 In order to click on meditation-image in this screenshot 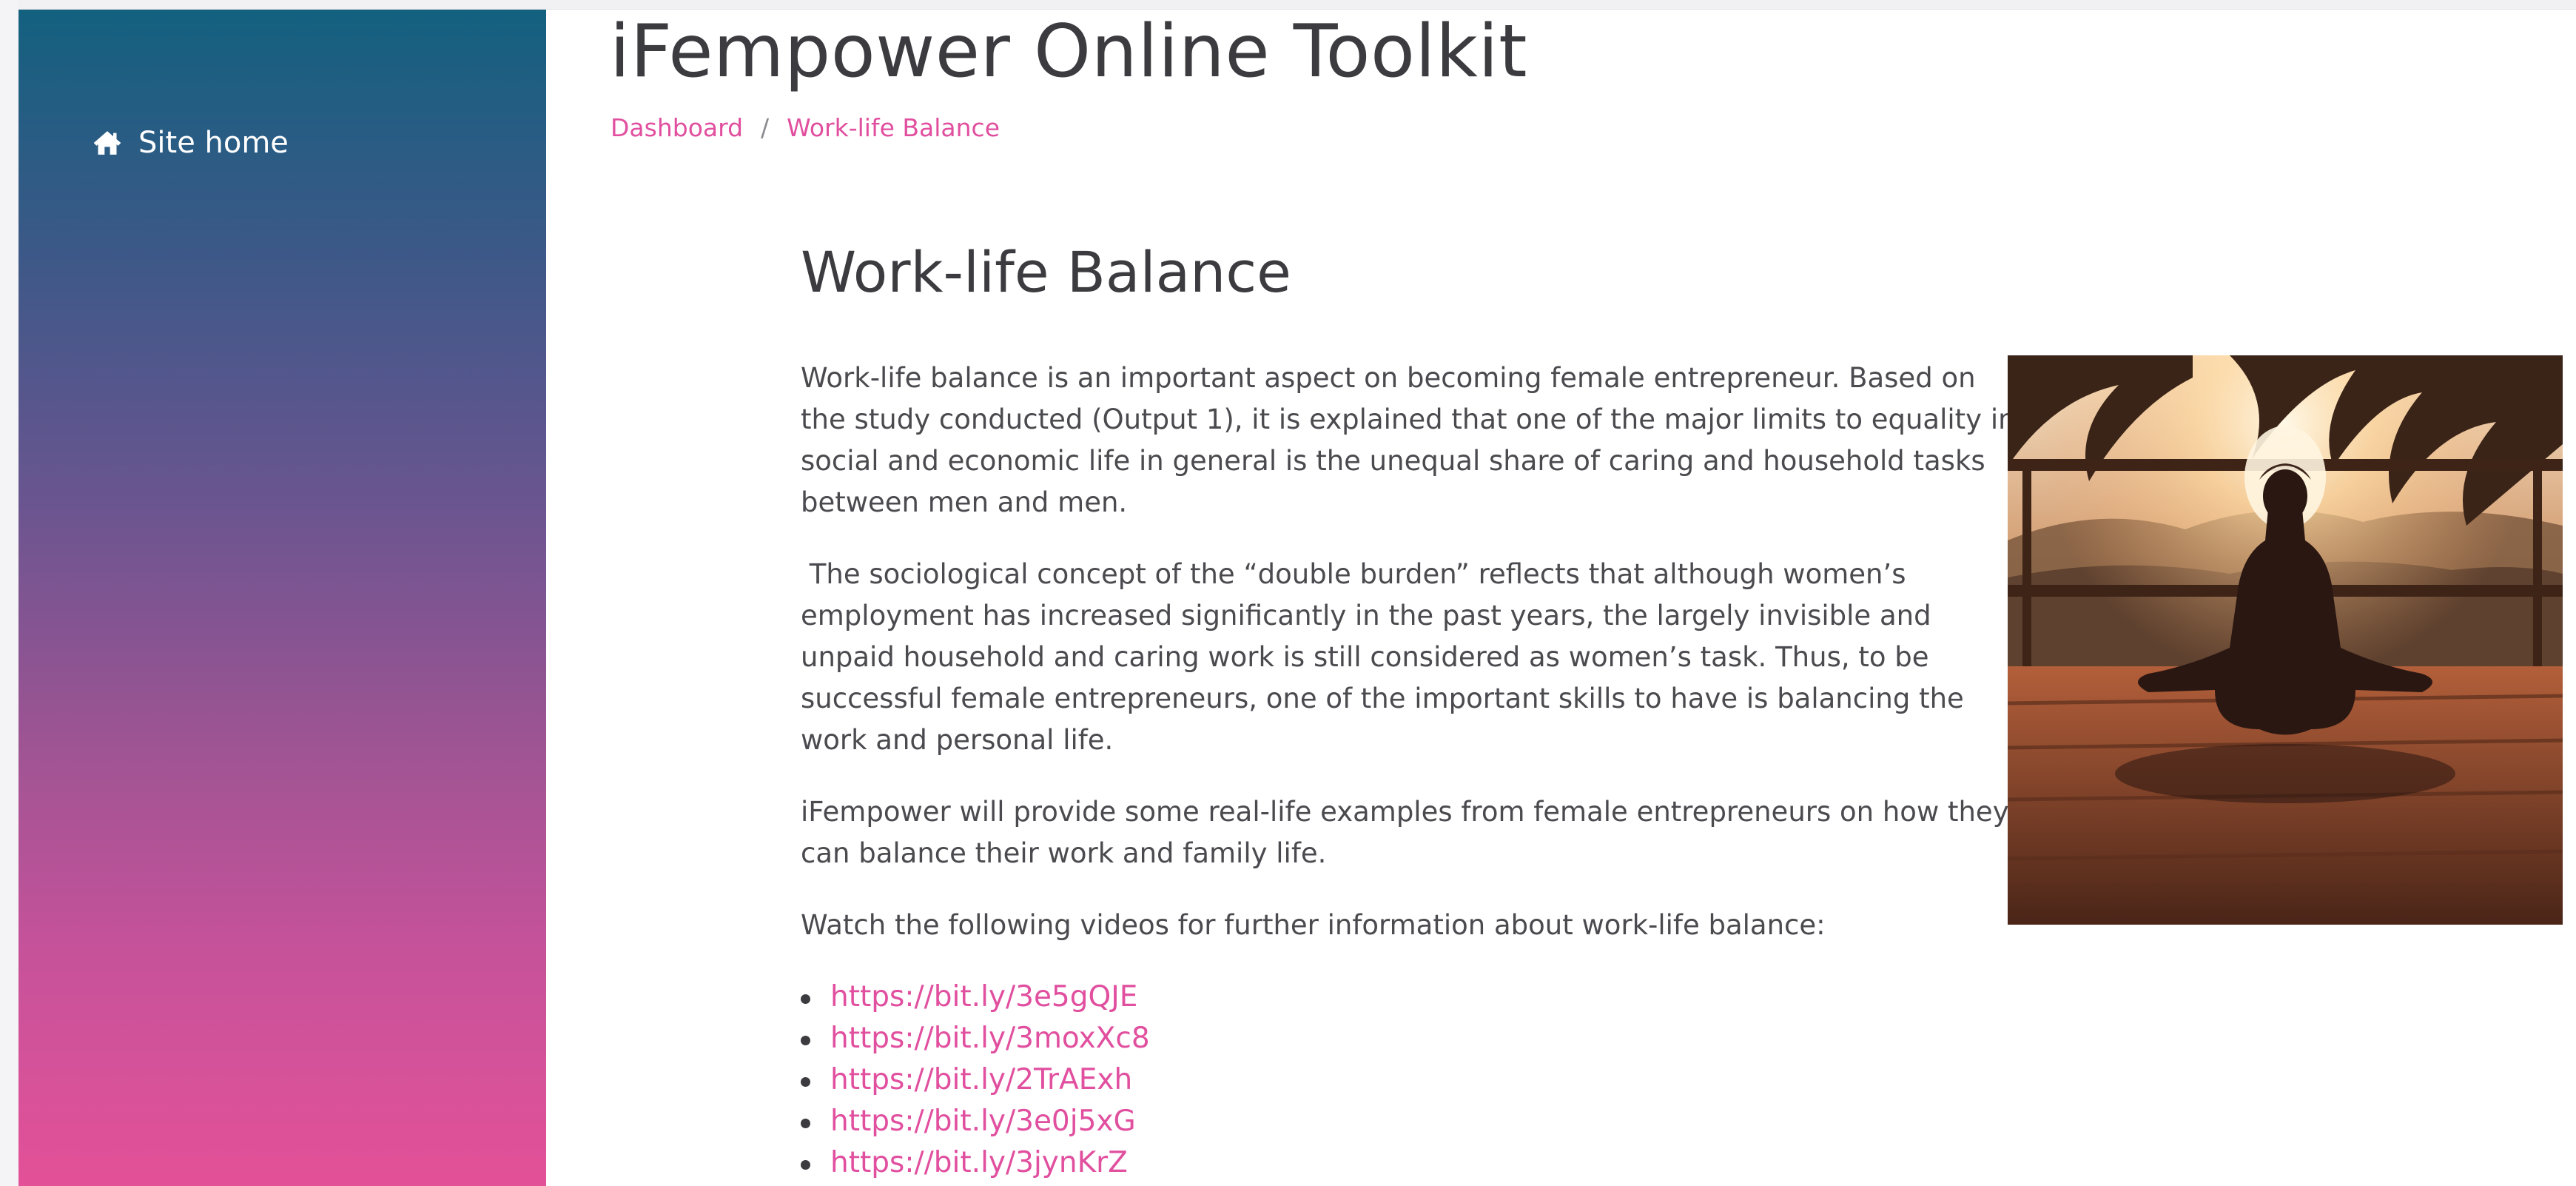, I will do `click(2285, 640)`.